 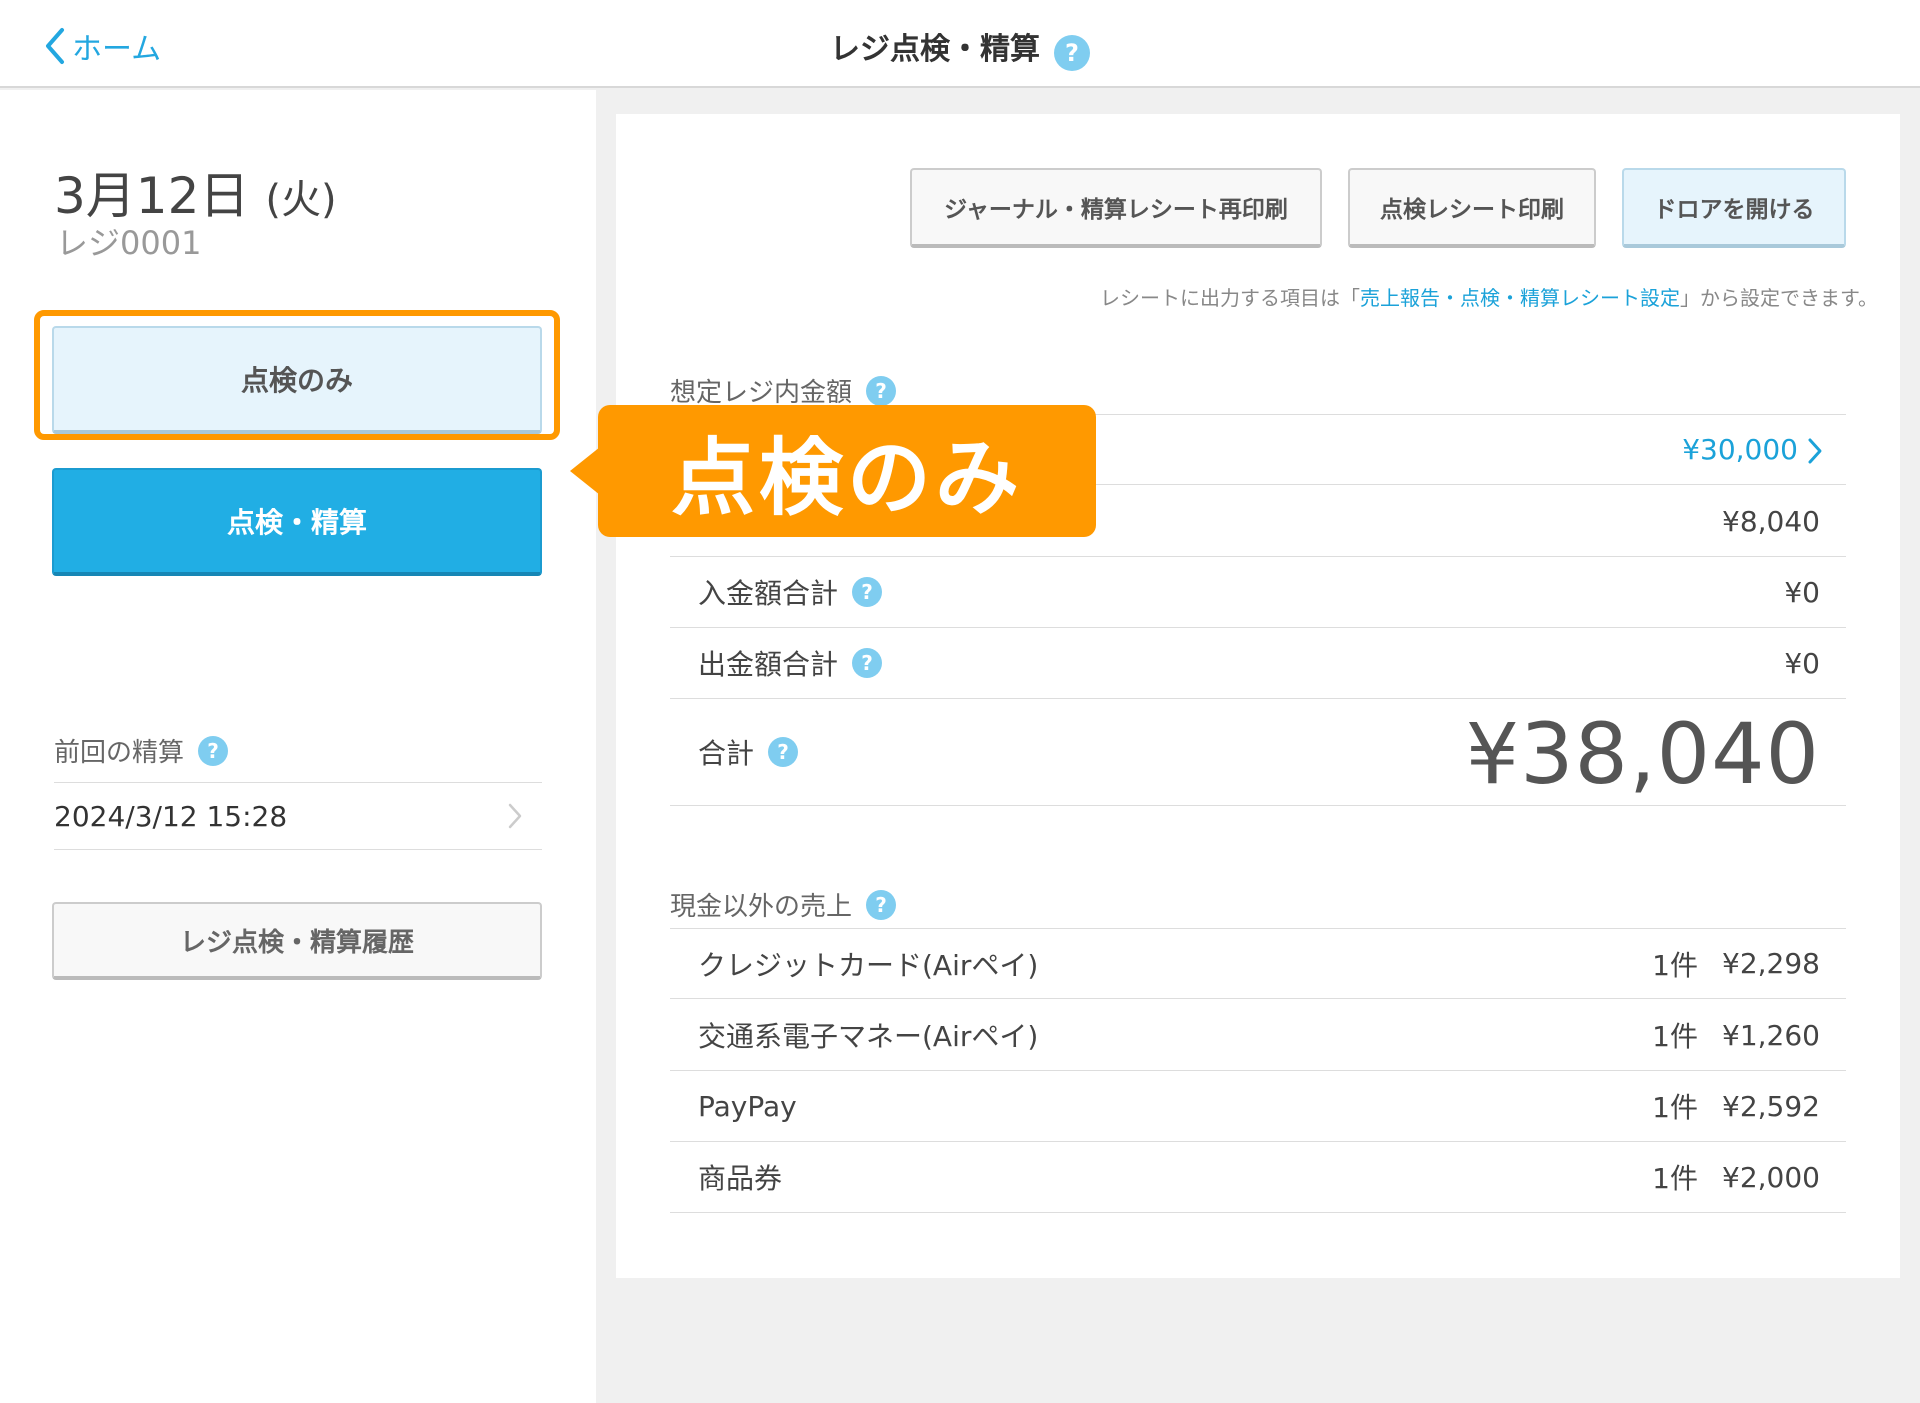 I want to click on expected-row-1-amount: ¥30,000, so click(x=1740, y=449).